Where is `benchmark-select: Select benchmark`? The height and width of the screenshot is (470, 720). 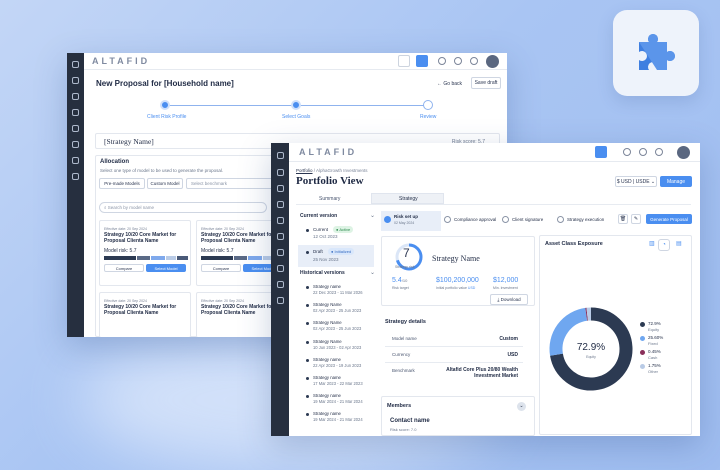 benchmark-select: Select benchmark is located at coordinates (231, 183).